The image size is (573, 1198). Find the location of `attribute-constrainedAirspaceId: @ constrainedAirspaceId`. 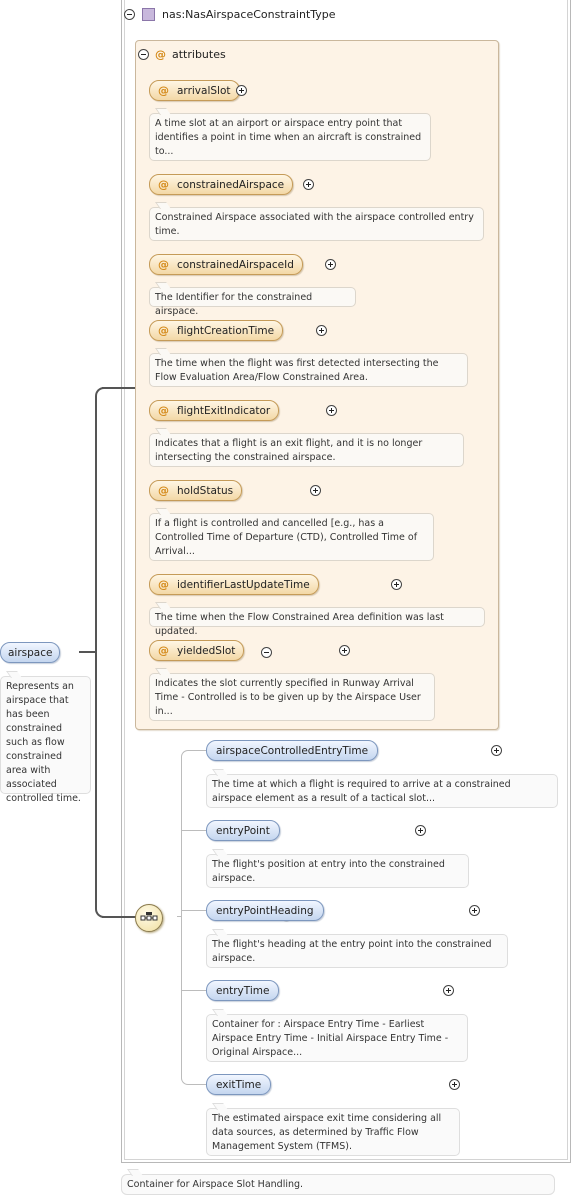

attribute-constrainedAirspaceId: @ constrainedAirspaceId is located at coordinates (226, 264).